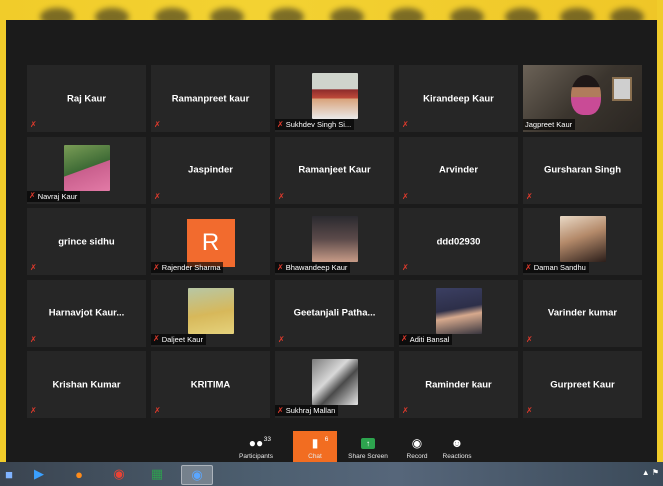  What do you see at coordinates (157, 474) in the screenshot?
I see `excel-icon: ▦` at bounding box center [157, 474].